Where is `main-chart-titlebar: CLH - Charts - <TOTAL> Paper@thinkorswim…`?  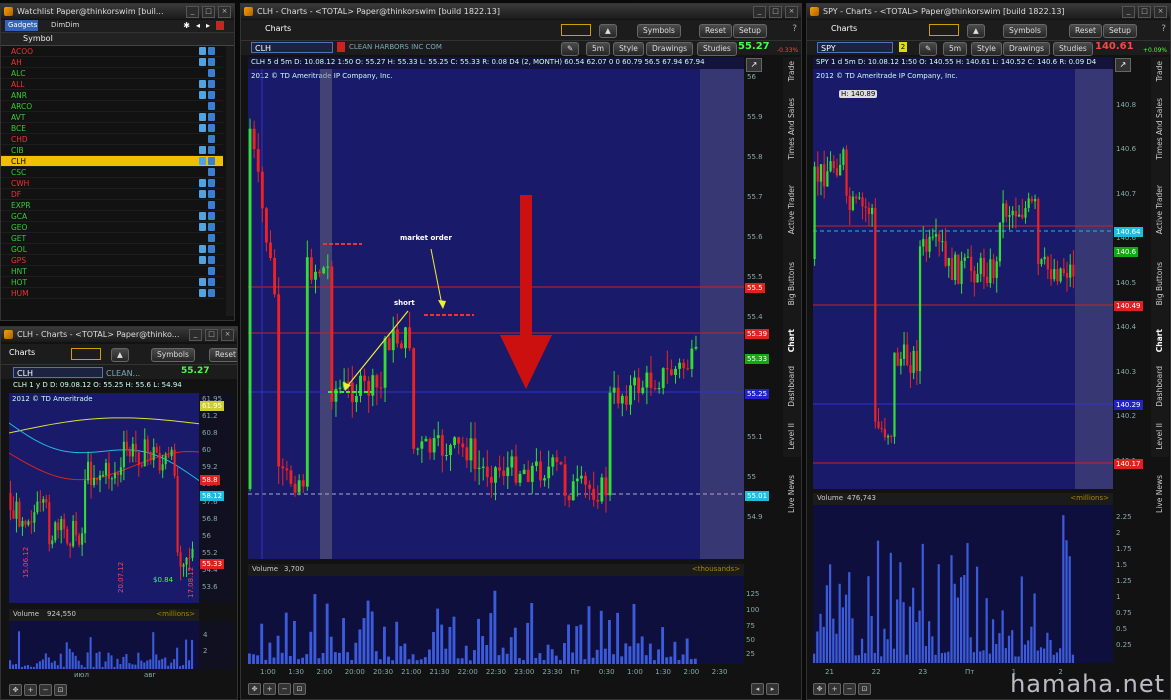 main-chart-titlebar: CLH - Charts - <TOTAL> Paper@thinkorswim… is located at coordinates (521, 11).